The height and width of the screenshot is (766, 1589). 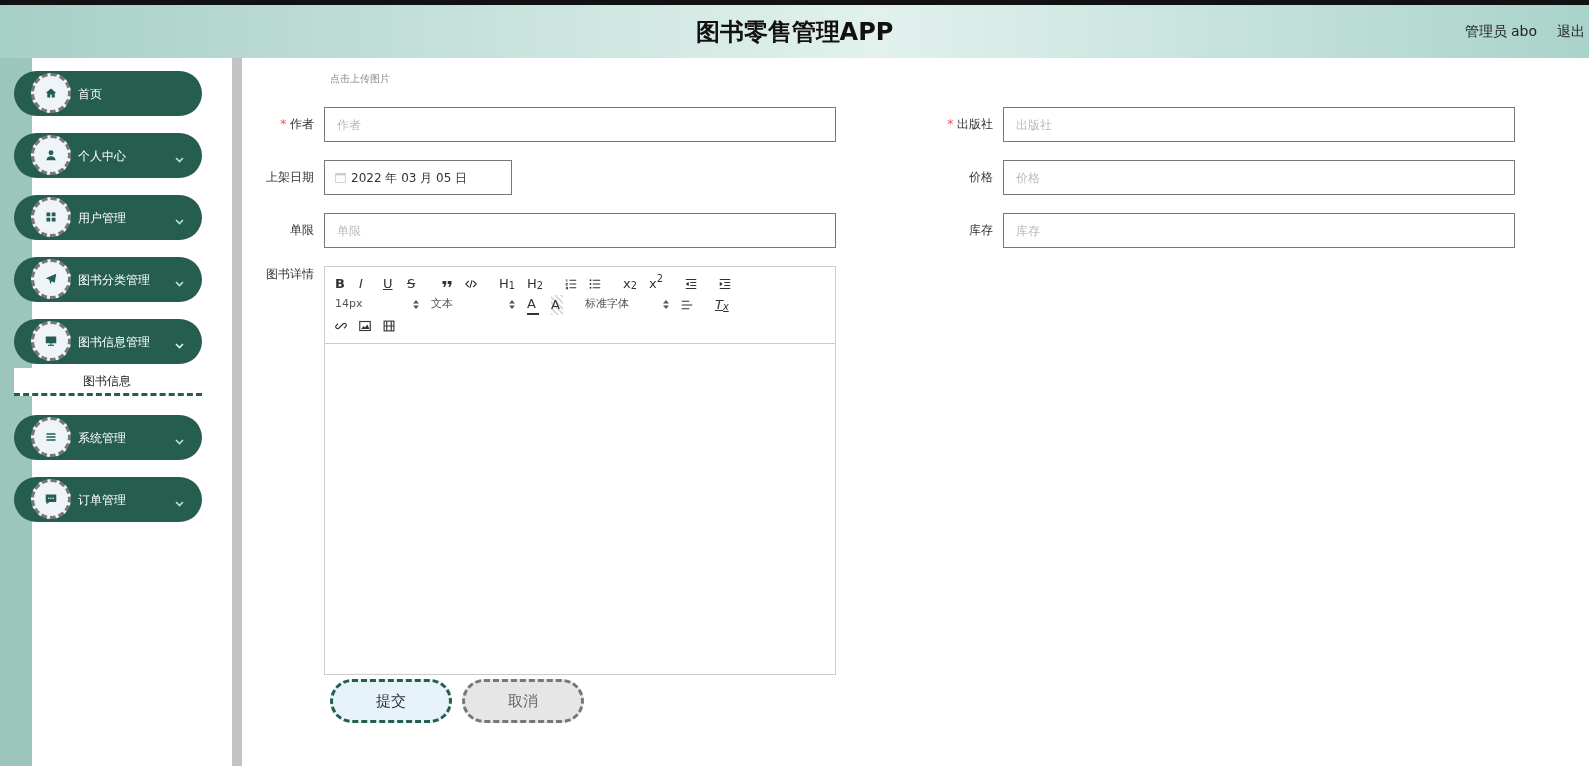 What do you see at coordinates (413, 283) in the screenshot?
I see `strikethrough-button: S` at bounding box center [413, 283].